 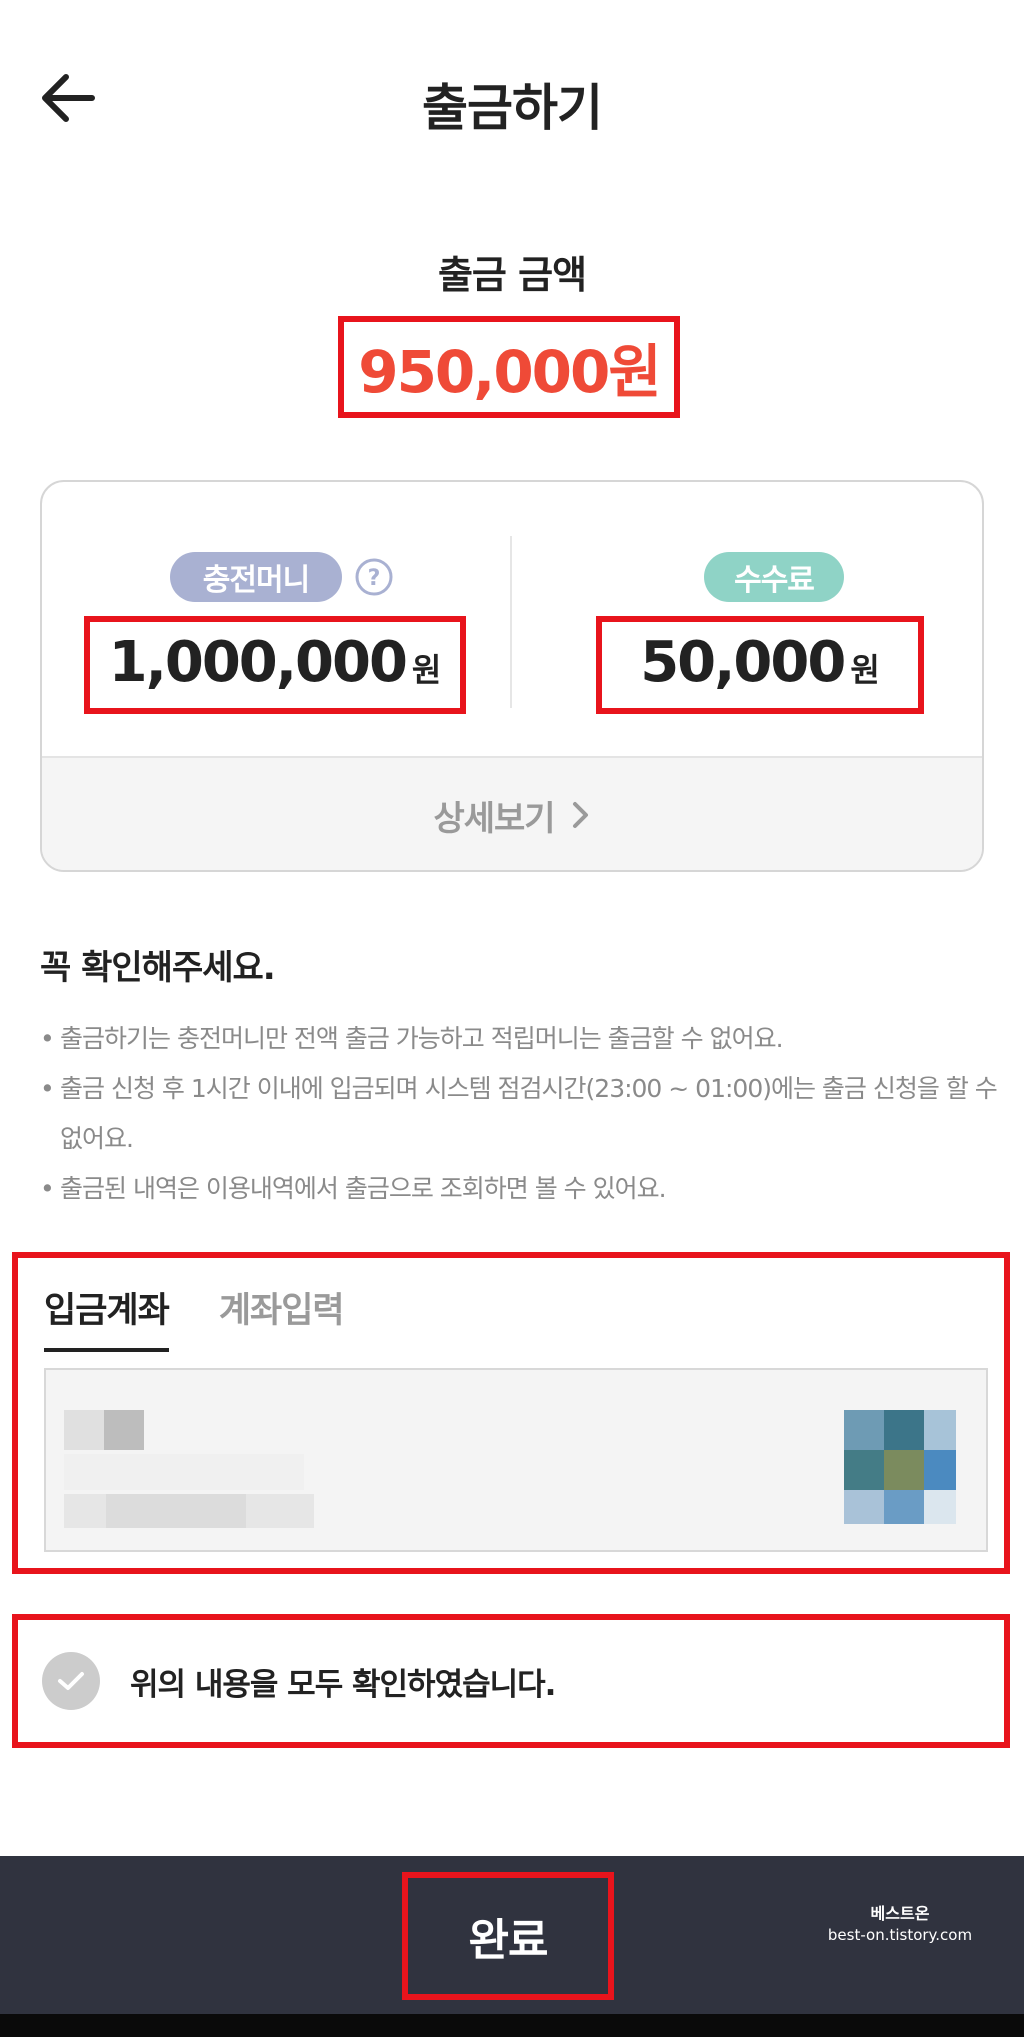 What do you see at coordinates (774, 577) in the screenshot?
I see `fee-badge: 수수료` at bounding box center [774, 577].